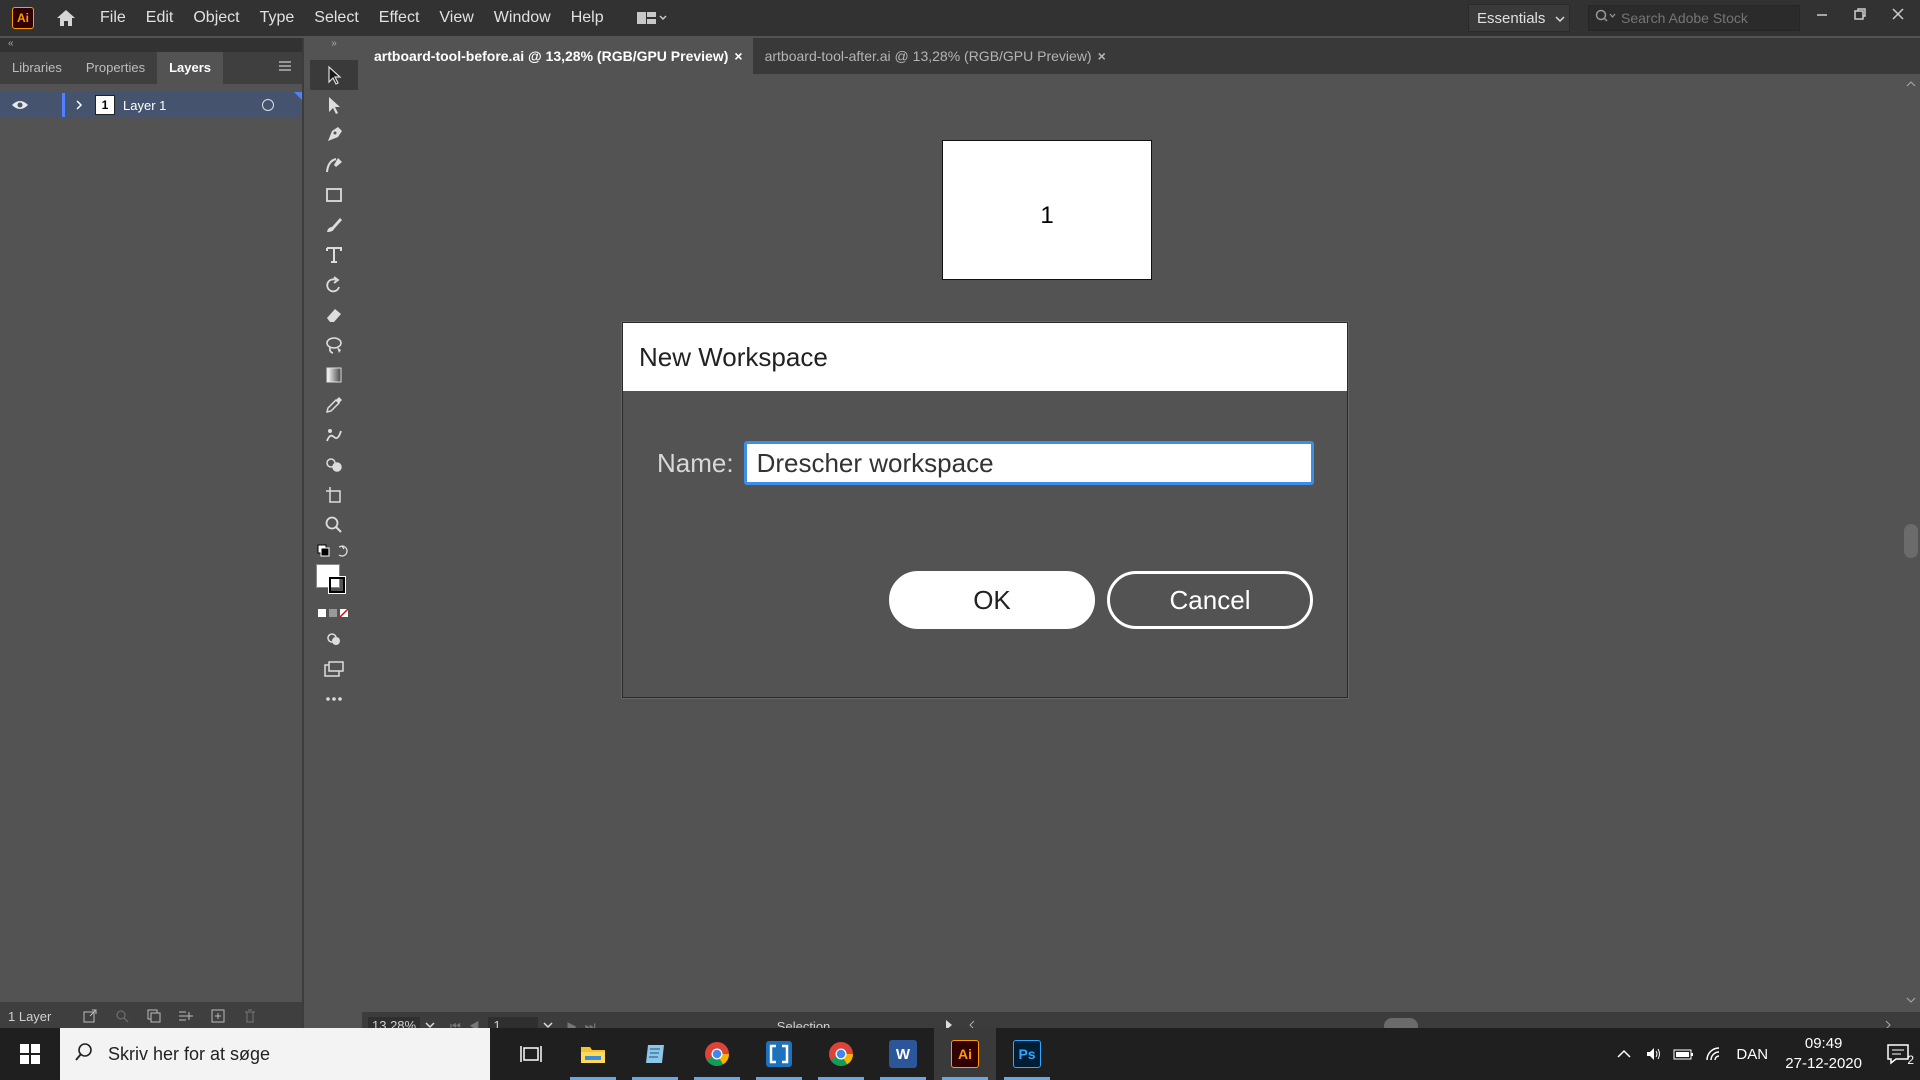 The height and width of the screenshot is (1080, 1920). Describe the element at coordinates (1898, 1055) in the screenshot. I see `notifications-icon: 2` at that location.